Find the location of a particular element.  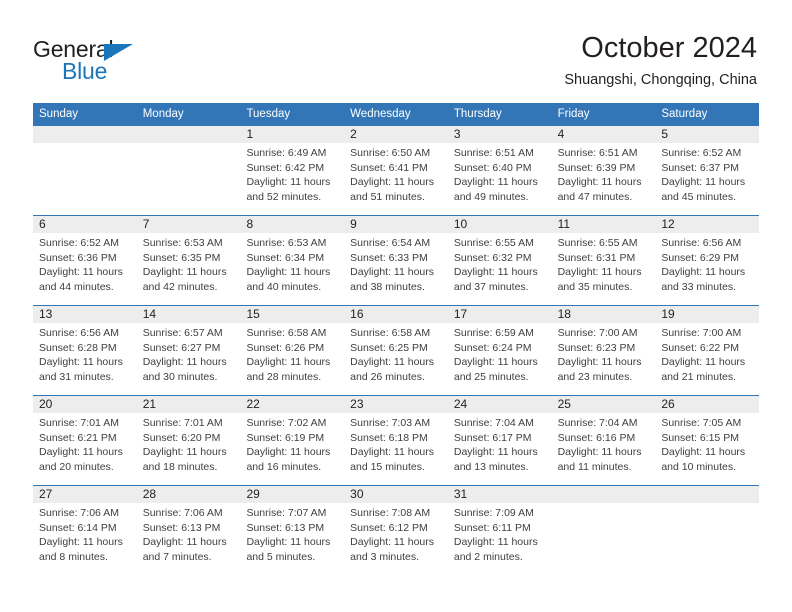

day-number-band: 20 21 22 23 24 25 26 is located at coordinates (396, 404).